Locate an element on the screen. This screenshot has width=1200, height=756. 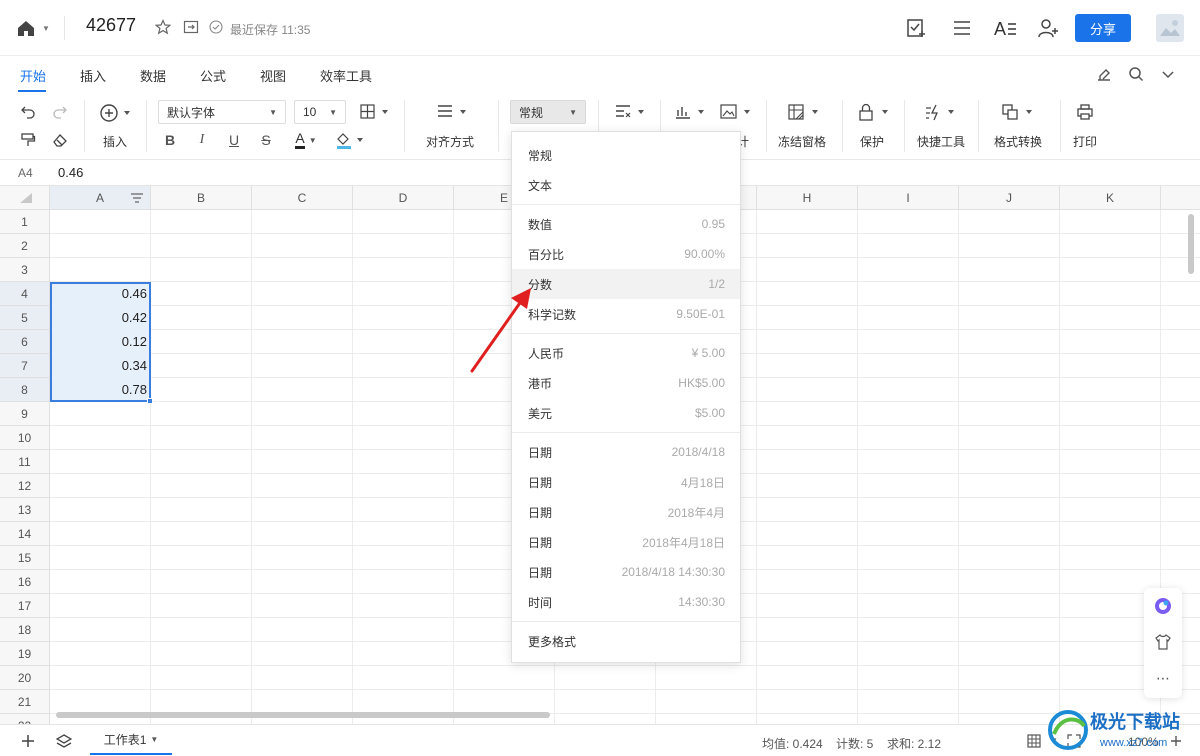
font-size-select: 10 ▼ is located at coordinates (320, 112).